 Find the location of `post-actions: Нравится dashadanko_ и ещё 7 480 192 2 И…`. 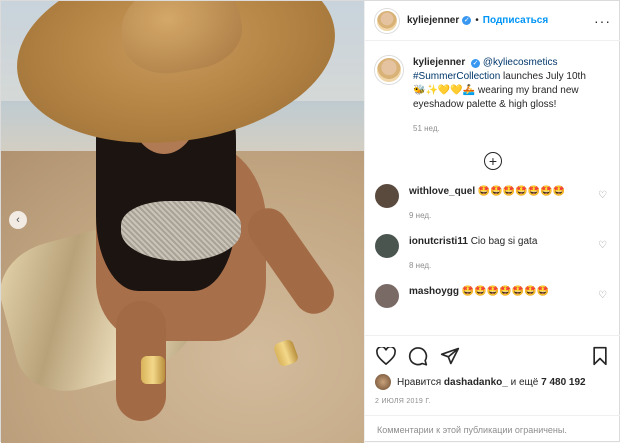

post-actions: Нравится dashadanko_ и ещё 7 480 192 2 И… is located at coordinates (492, 370).